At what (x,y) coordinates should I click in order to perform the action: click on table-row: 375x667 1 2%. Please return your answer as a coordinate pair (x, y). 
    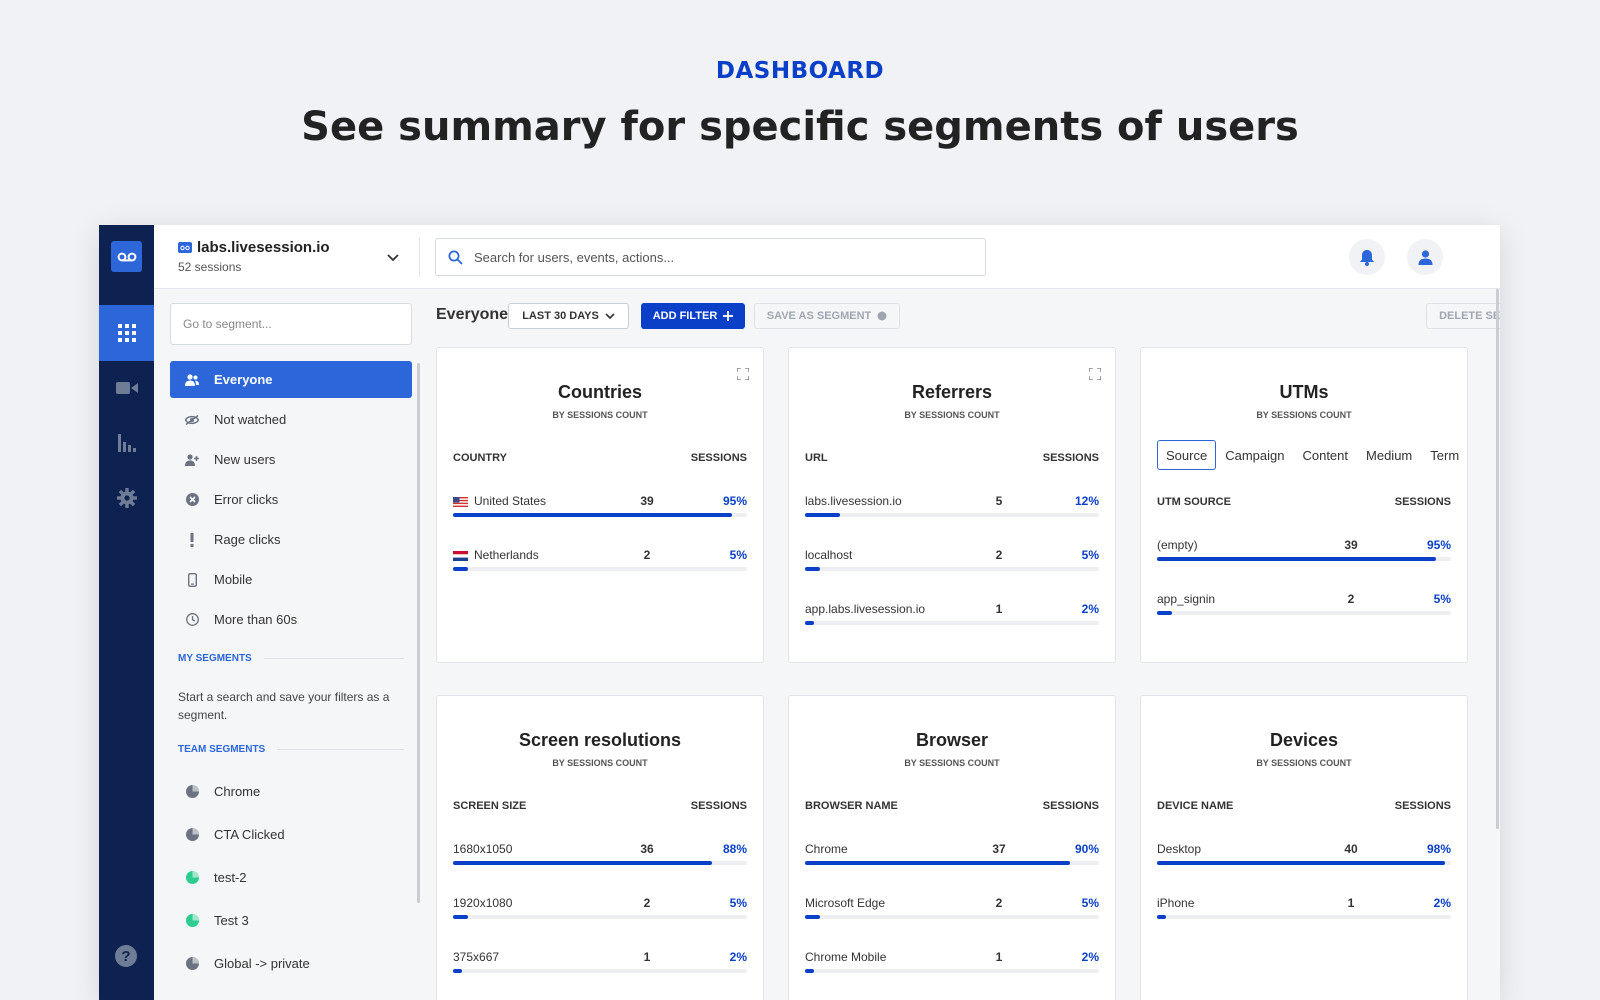
    Looking at the image, I should click on (600, 965).